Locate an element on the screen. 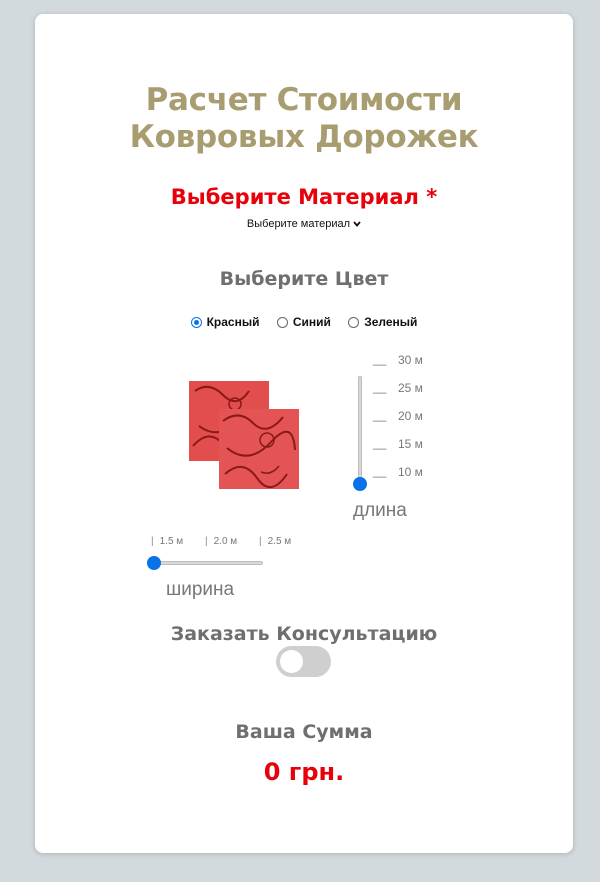  width-slider-thumb is located at coordinates (154, 563).